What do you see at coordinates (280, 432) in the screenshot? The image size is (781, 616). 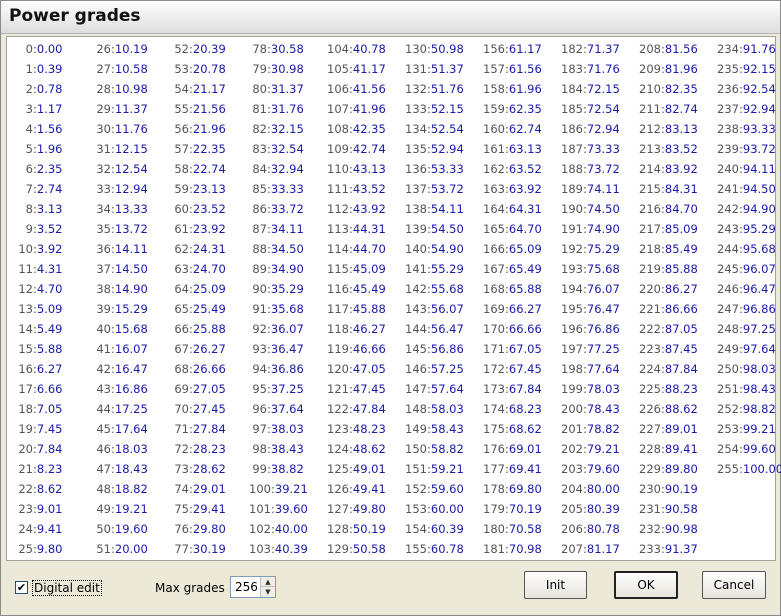 I see `grade-entry: 97:38.03` at bounding box center [280, 432].